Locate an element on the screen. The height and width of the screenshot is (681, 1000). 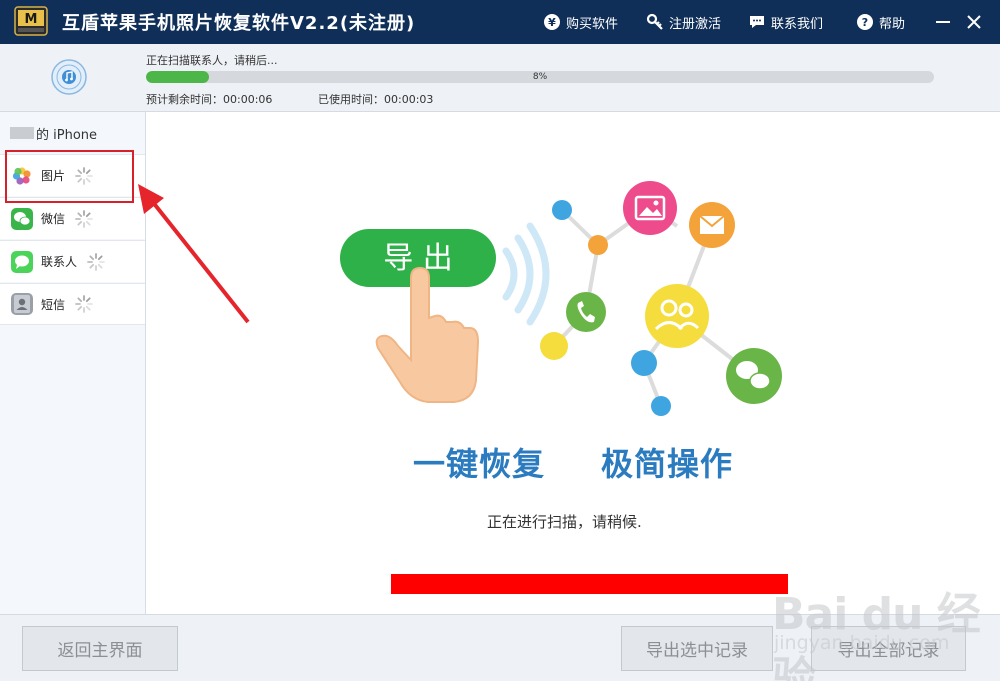
sidebar-item-contacts: 联系人 is located at coordinates (72, 261).